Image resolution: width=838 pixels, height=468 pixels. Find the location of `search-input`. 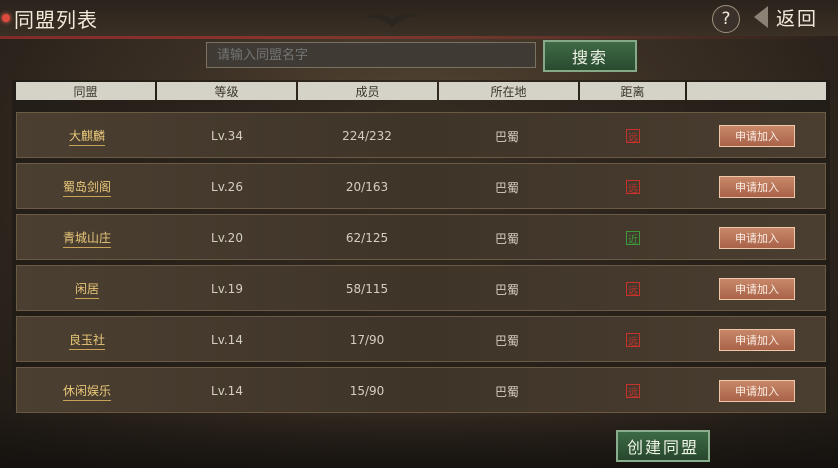

search-input is located at coordinates (371, 55).